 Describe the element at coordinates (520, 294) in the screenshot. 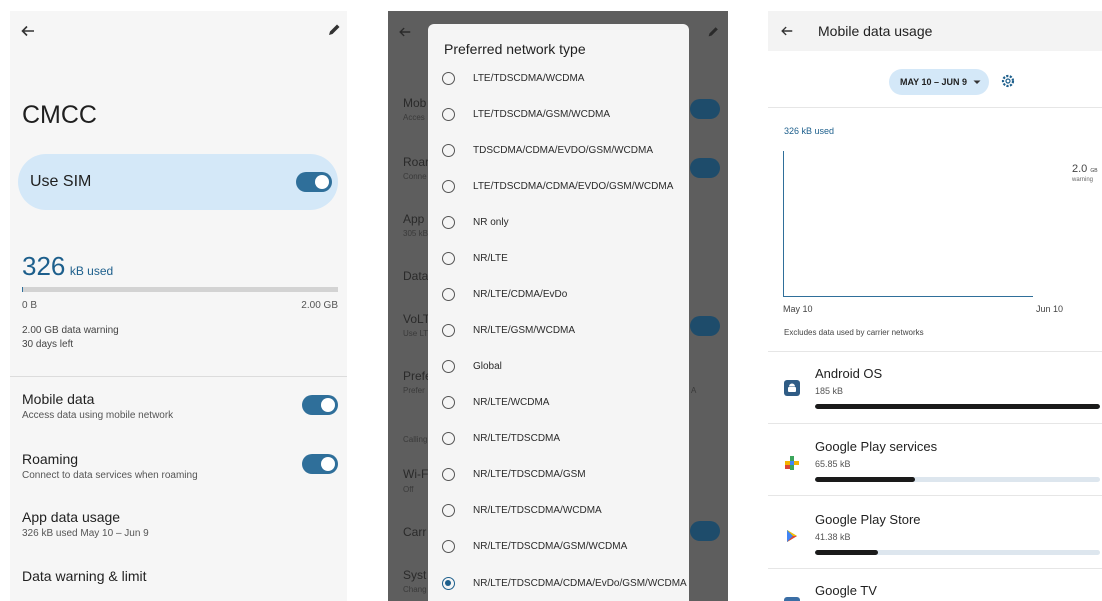

I see `network-option-label: NR/LTE/CDMA/EvDo` at that location.